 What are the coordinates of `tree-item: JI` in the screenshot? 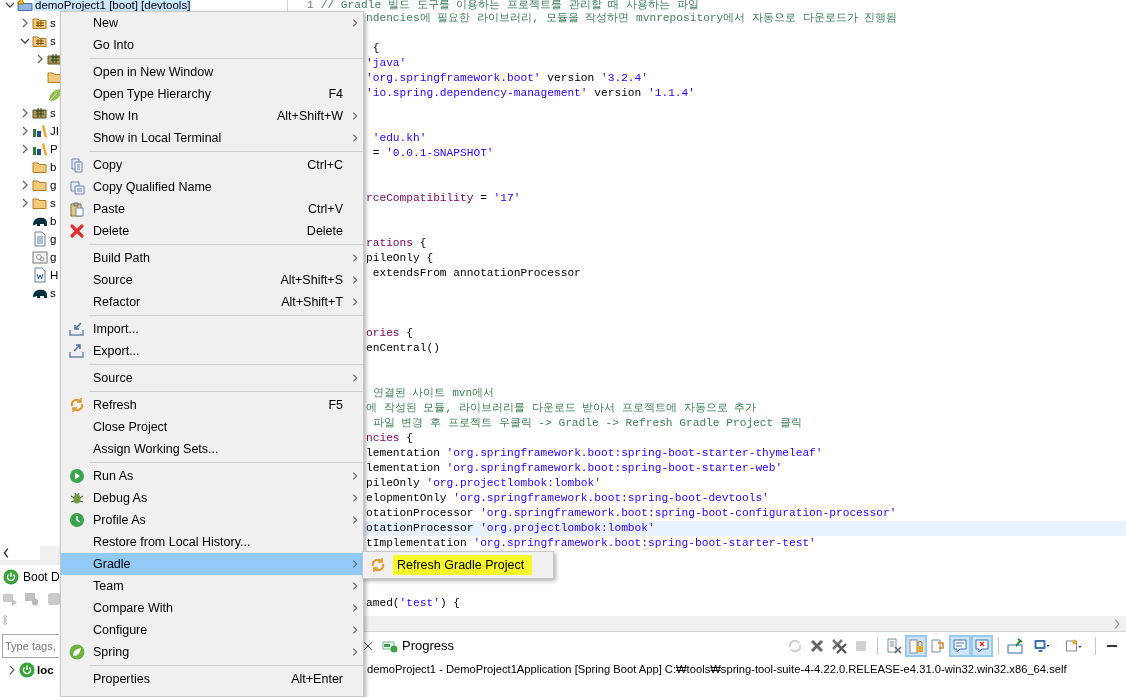 It's located at (54, 131).